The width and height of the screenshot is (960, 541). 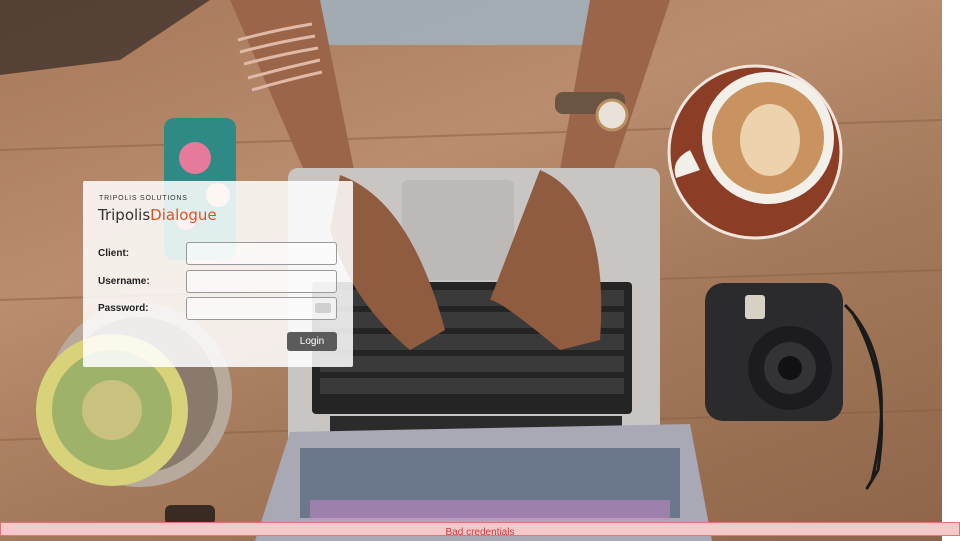 I want to click on product-logo-part1: Tripolis, so click(x=124, y=215).